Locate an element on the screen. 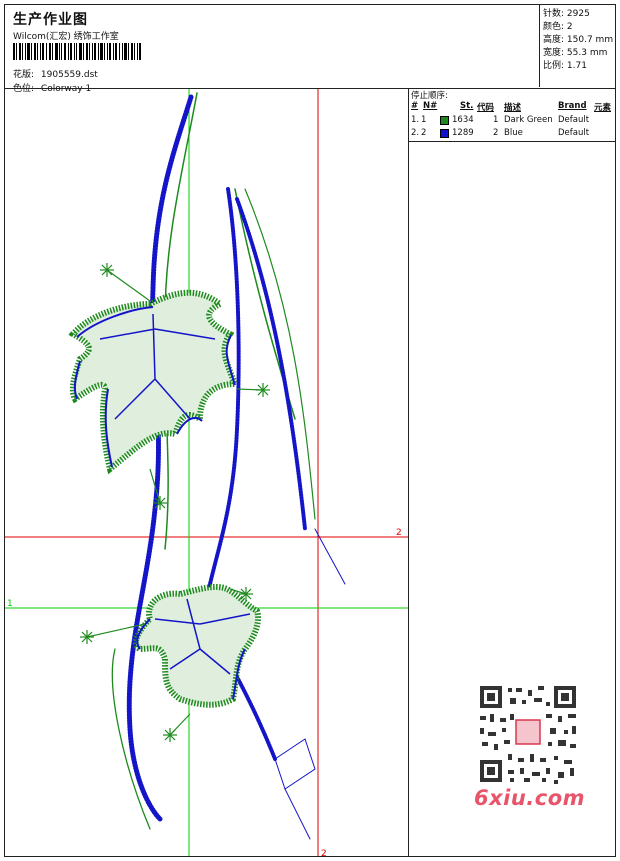 This screenshot has width=620, height=861. bottom-leaf-fill is located at coordinates (197, 645).